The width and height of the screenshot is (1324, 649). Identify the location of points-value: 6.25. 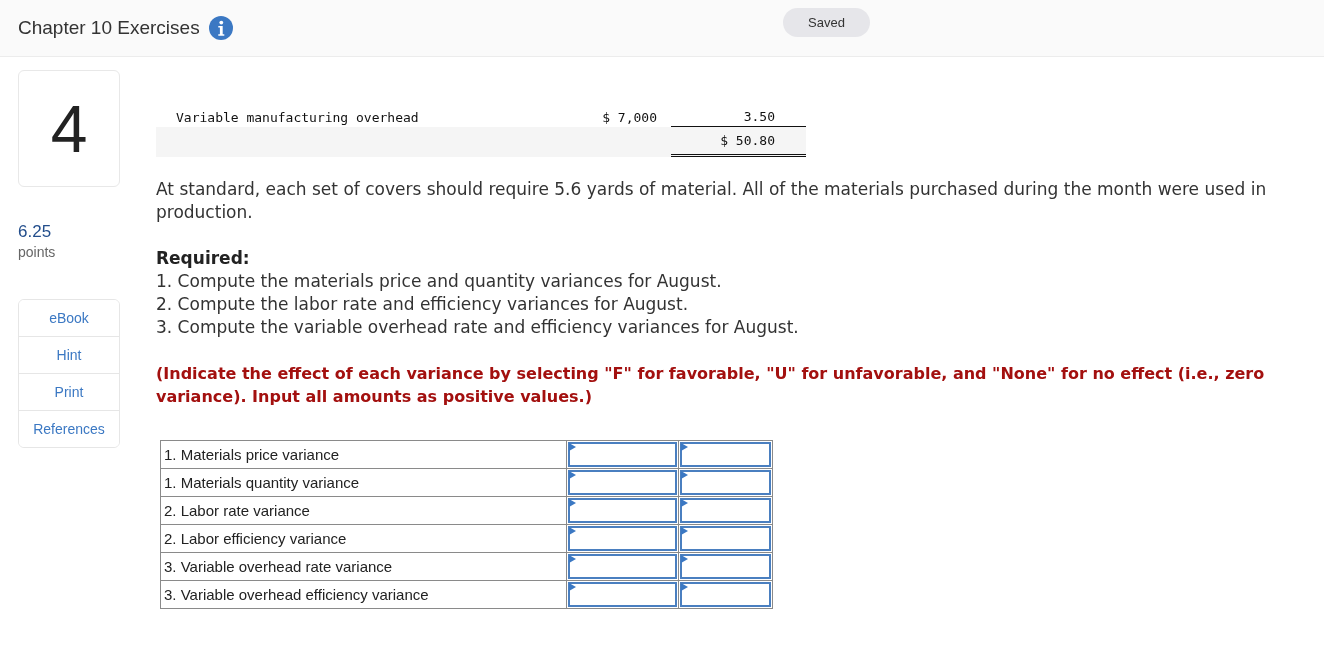
(35, 232).